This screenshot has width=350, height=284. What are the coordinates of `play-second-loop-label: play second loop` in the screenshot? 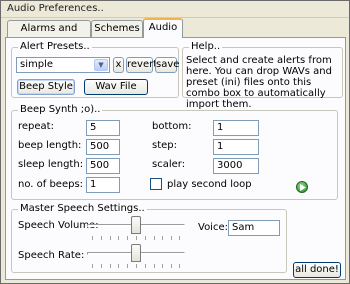 It's located at (209, 184).